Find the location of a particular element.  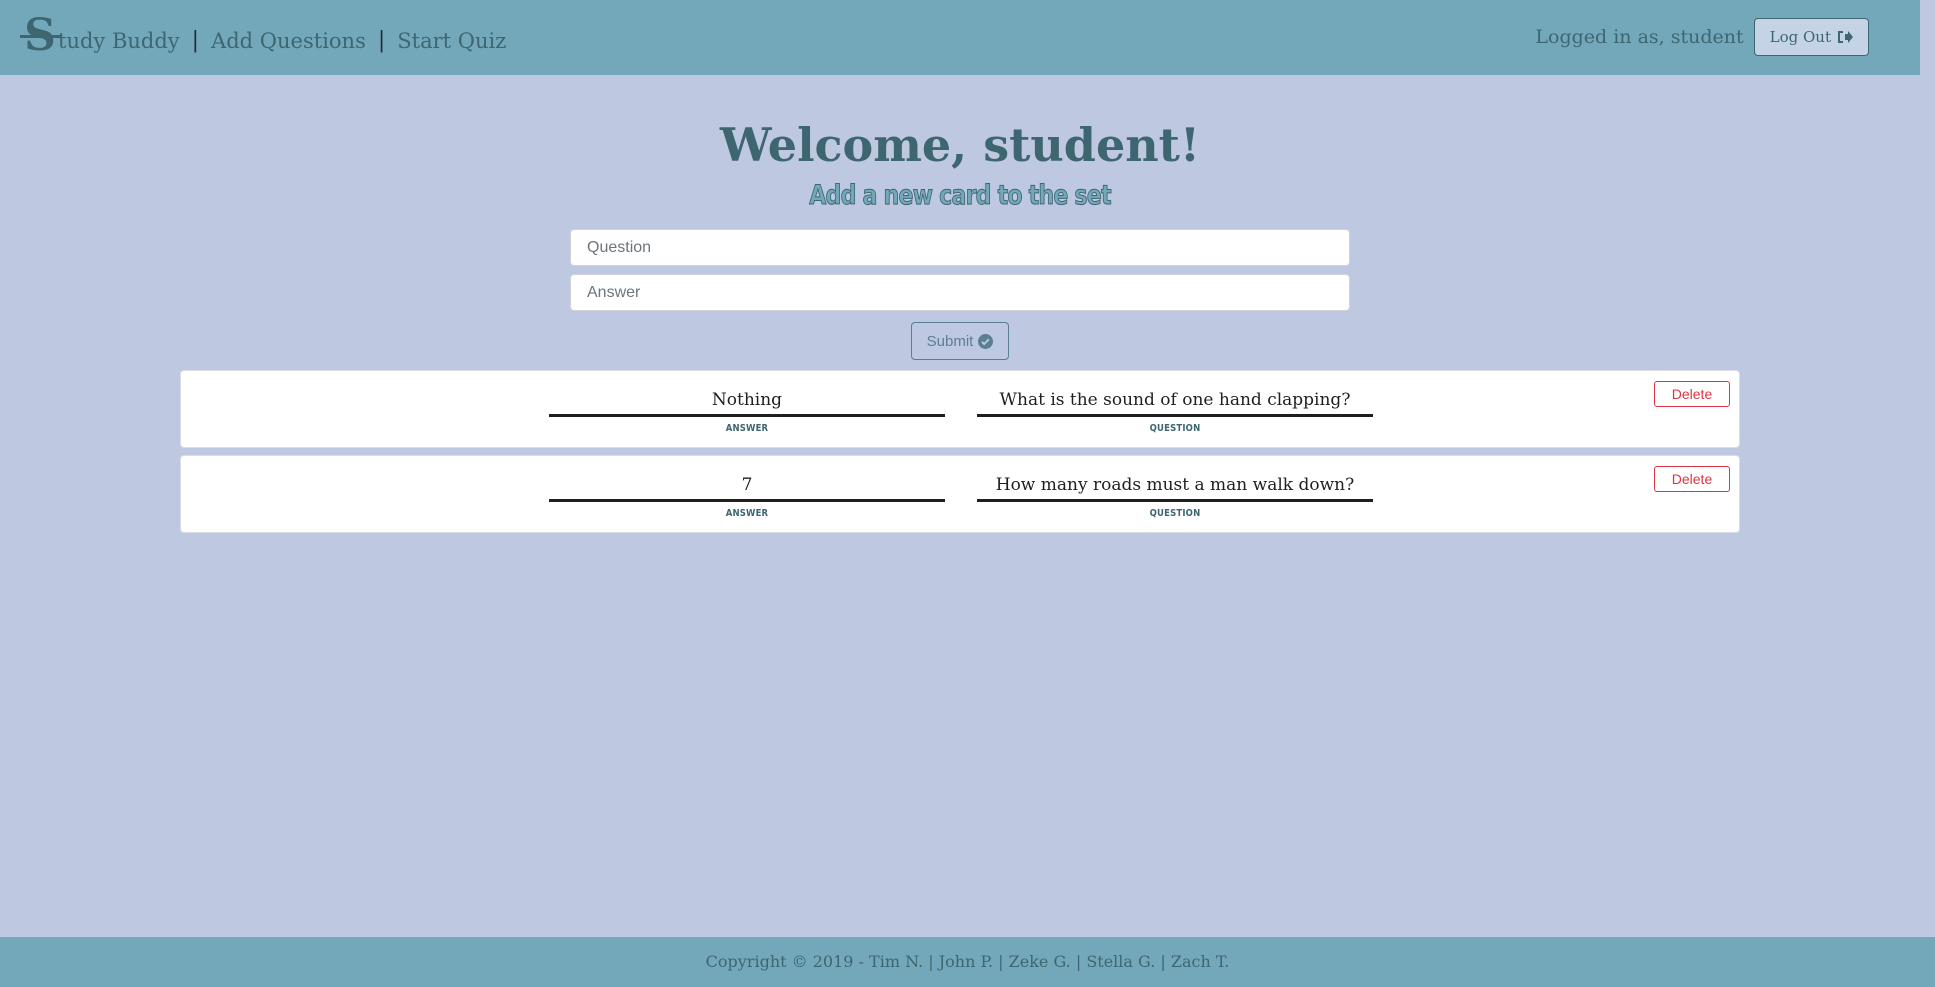

answer-value: Nothing is located at coordinates (747, 403).